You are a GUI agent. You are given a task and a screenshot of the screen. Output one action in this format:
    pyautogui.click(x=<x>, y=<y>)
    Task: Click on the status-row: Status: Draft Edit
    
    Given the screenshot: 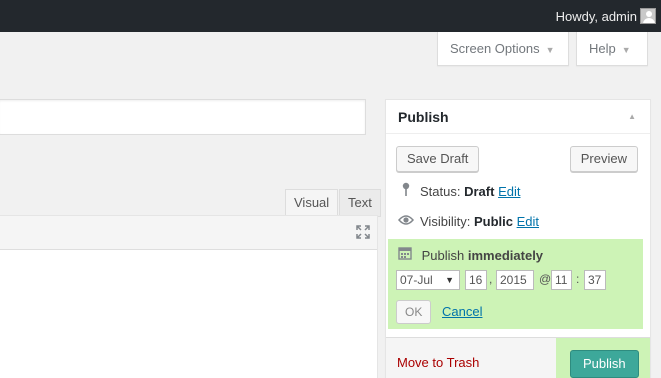 What is the action you would take?
    pyautogui.click(x=459, y=190)
    